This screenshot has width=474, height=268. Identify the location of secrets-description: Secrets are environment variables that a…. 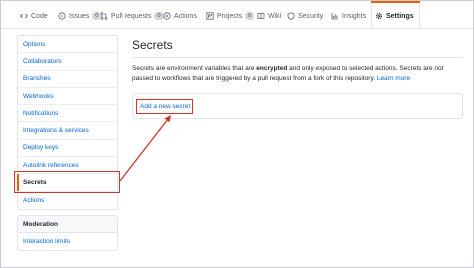
(298, 73).